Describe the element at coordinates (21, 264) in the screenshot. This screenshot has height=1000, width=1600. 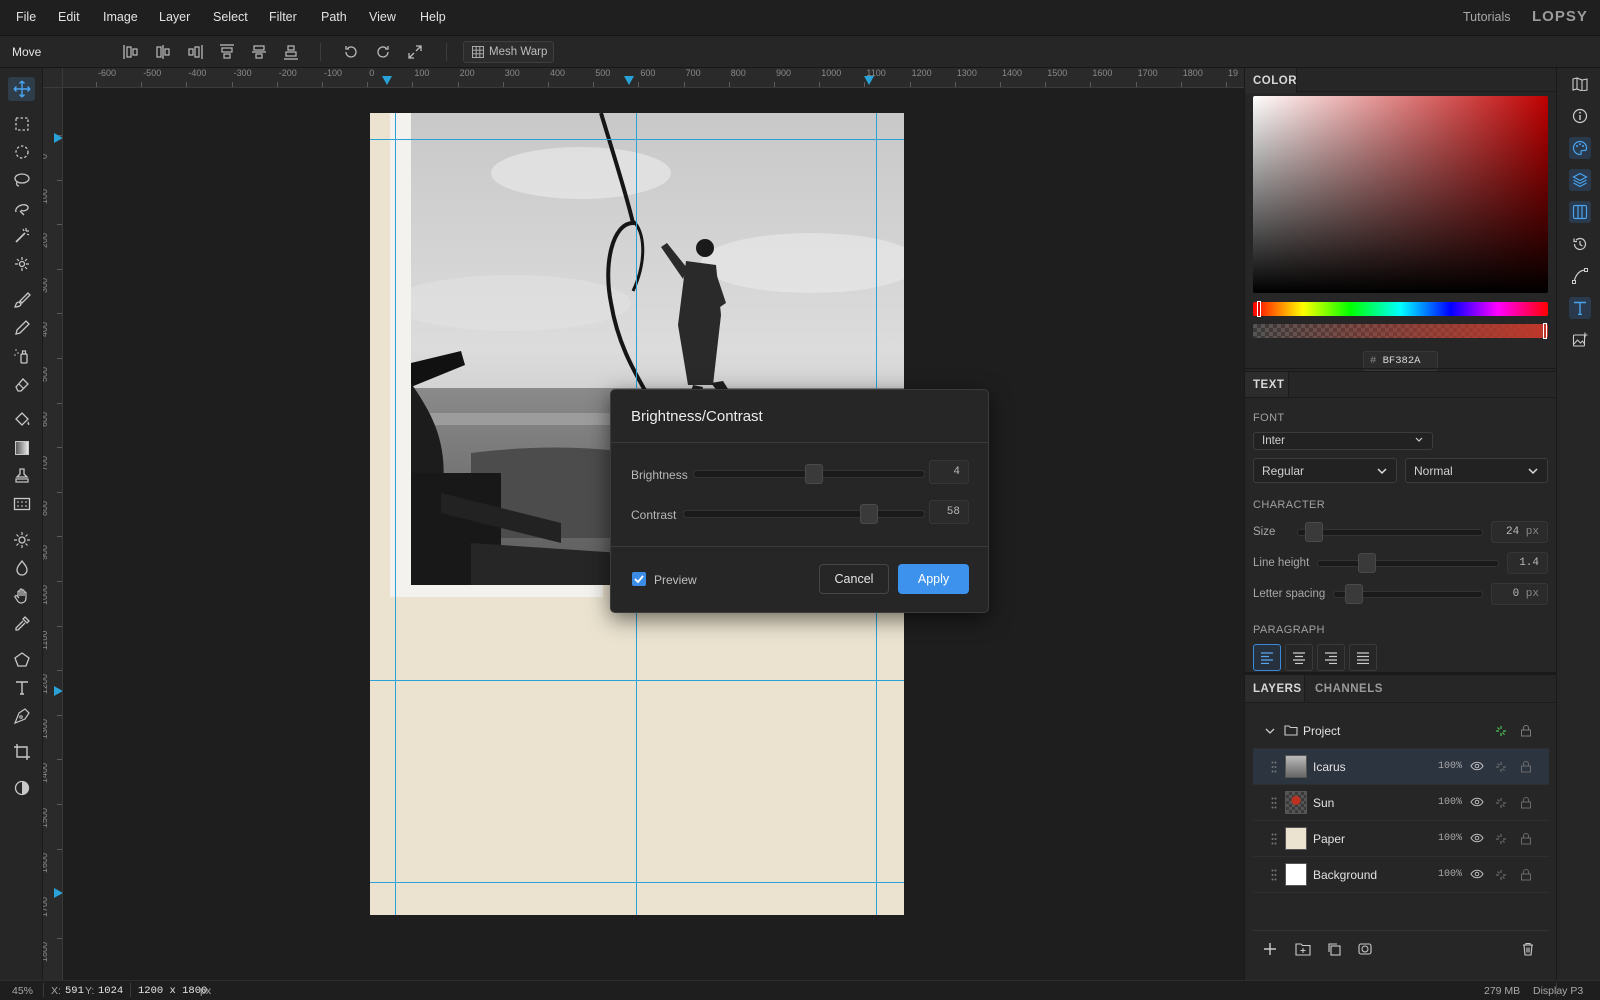
I see `quick-select-tool-icon` at that location.